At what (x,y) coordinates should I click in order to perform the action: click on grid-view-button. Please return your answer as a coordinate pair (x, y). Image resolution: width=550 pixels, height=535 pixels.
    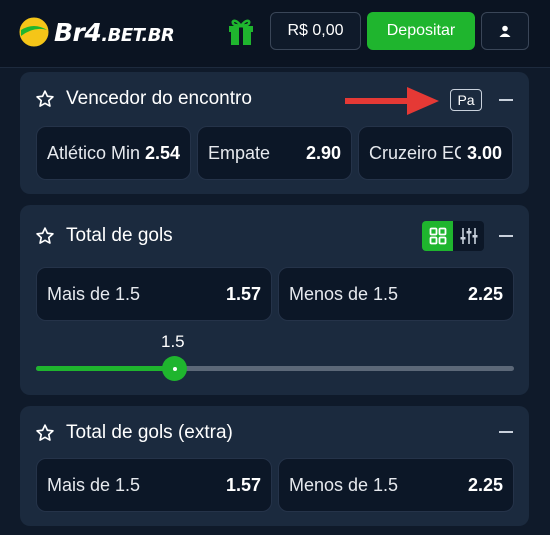
    Looking at the image, I should click on (437, 236).